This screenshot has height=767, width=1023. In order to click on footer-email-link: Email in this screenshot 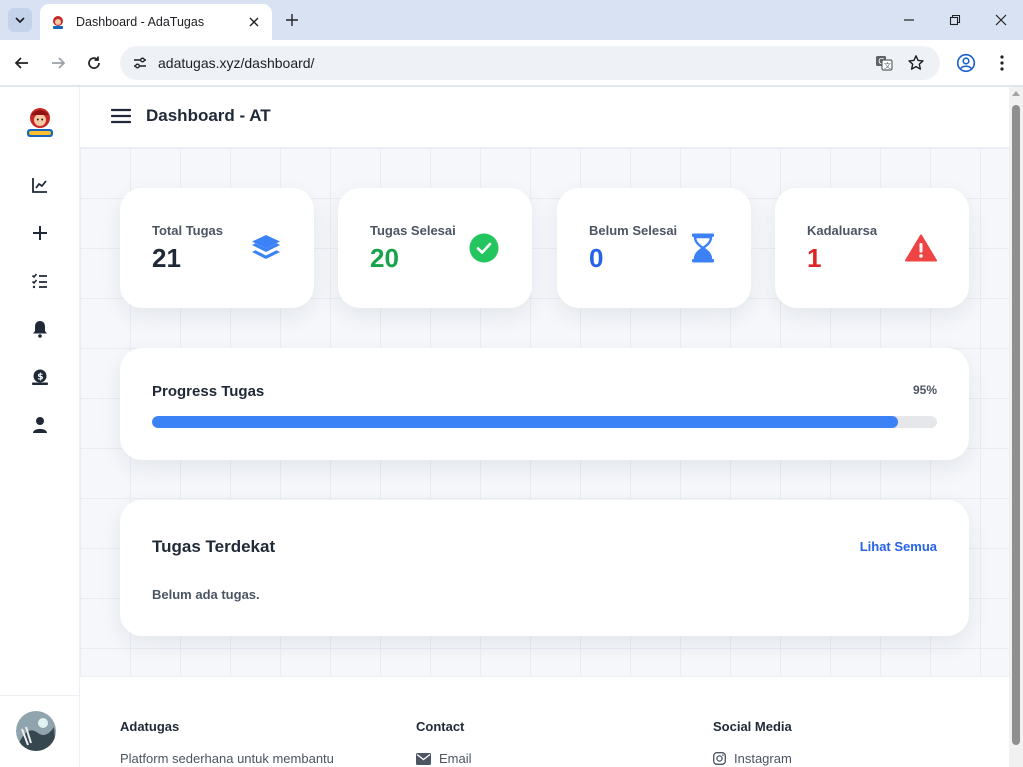, I will do `click(444, 758)`.